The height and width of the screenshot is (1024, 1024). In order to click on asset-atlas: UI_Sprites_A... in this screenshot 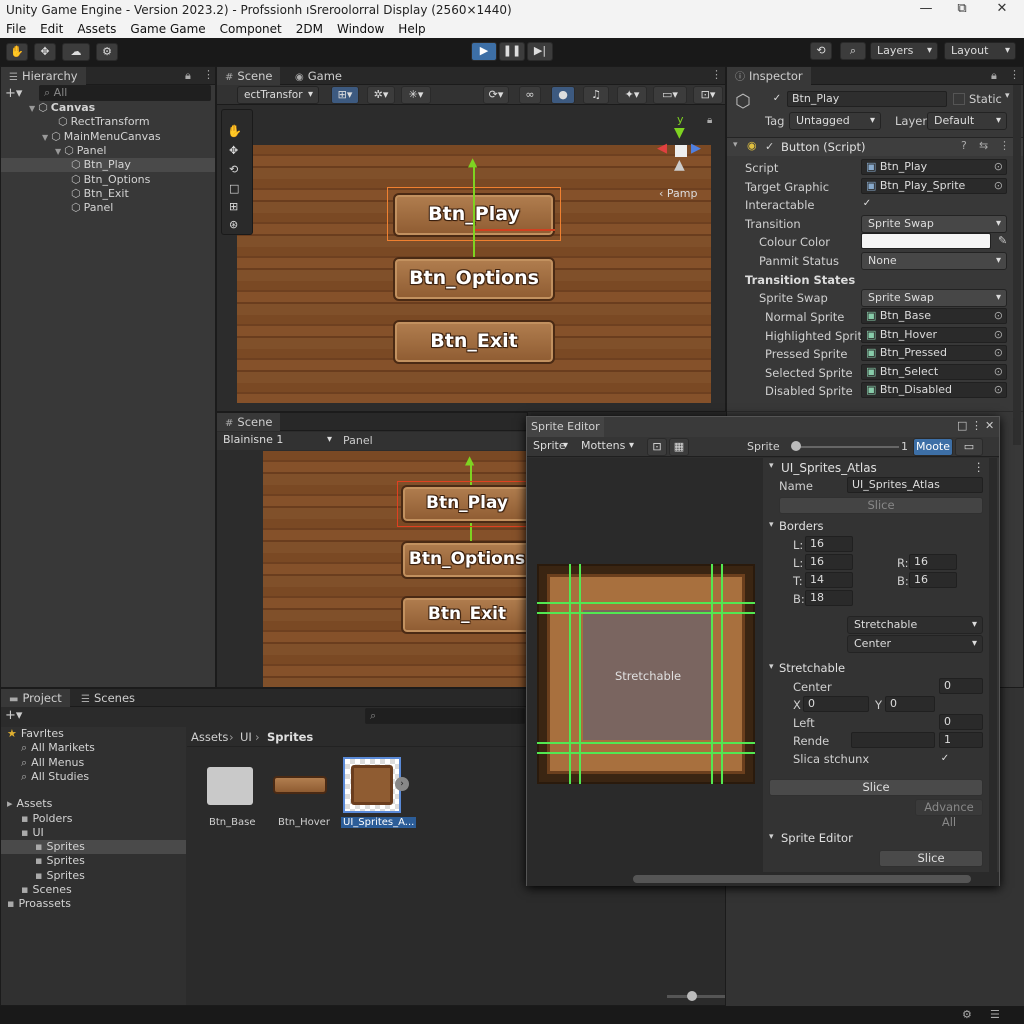, I will do `click(379, 822)`.